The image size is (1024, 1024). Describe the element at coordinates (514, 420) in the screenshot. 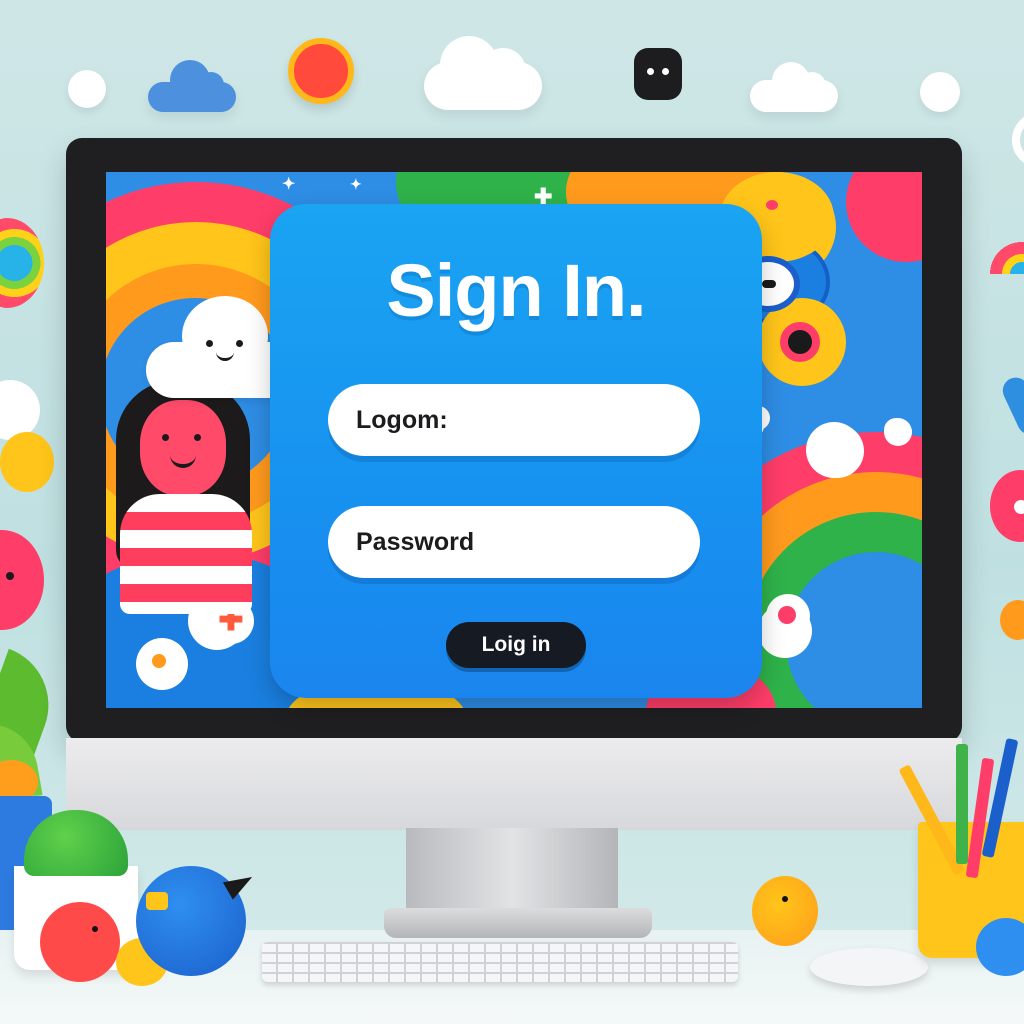

I see `username-field: Logom:` at that location.